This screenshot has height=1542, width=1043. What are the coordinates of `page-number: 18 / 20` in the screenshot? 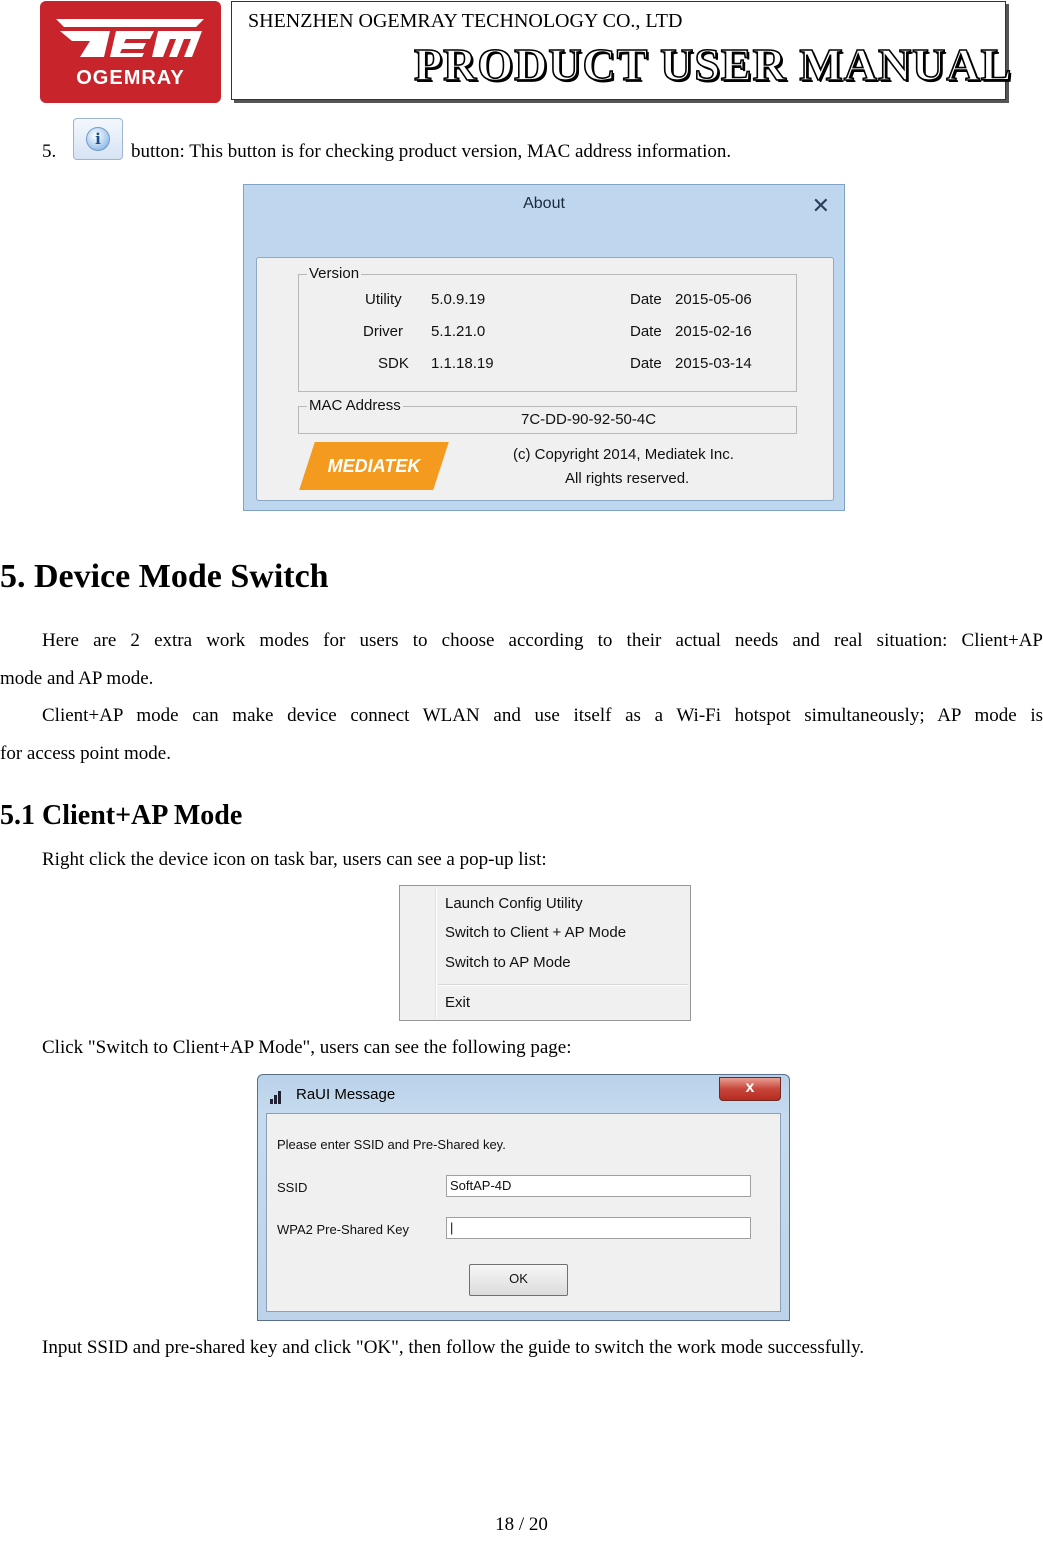 It's located at (521, 1524).